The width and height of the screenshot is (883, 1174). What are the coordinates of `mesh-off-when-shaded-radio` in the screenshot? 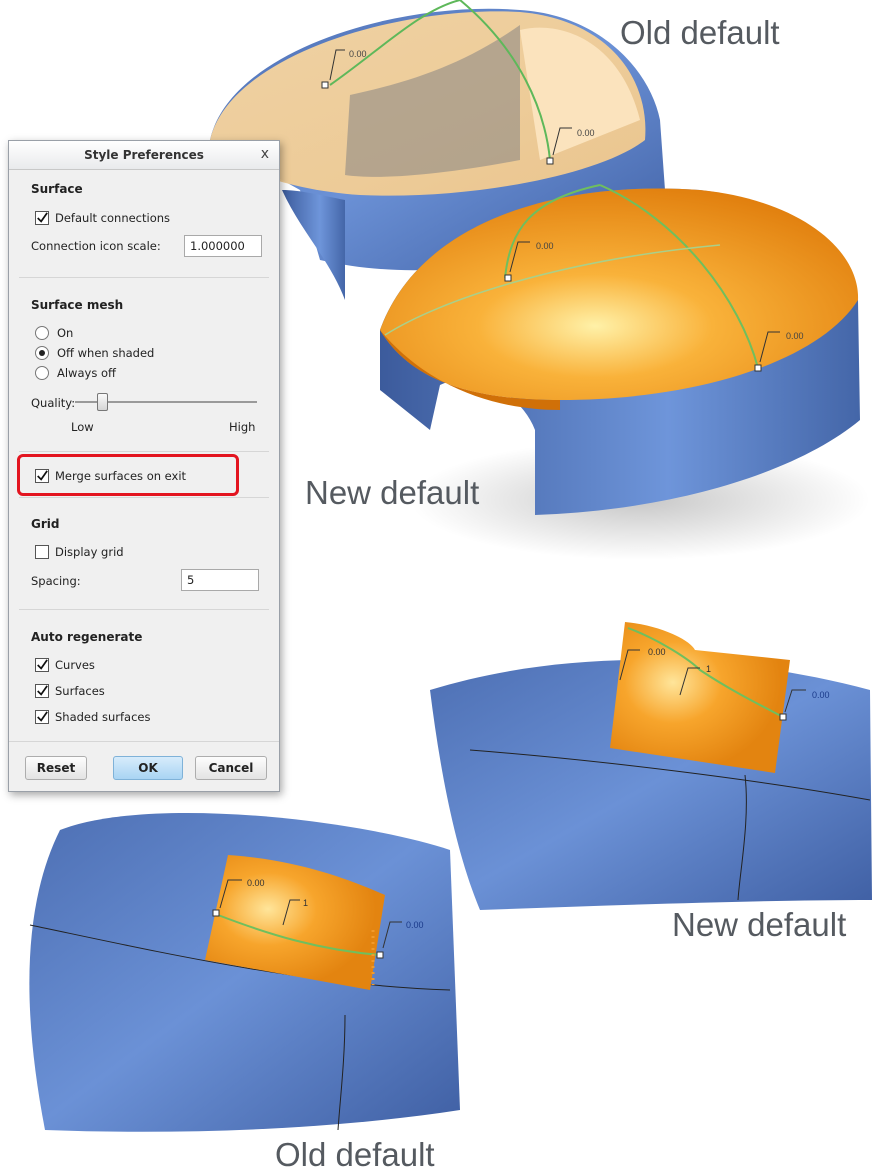 It's located at (42, 353).